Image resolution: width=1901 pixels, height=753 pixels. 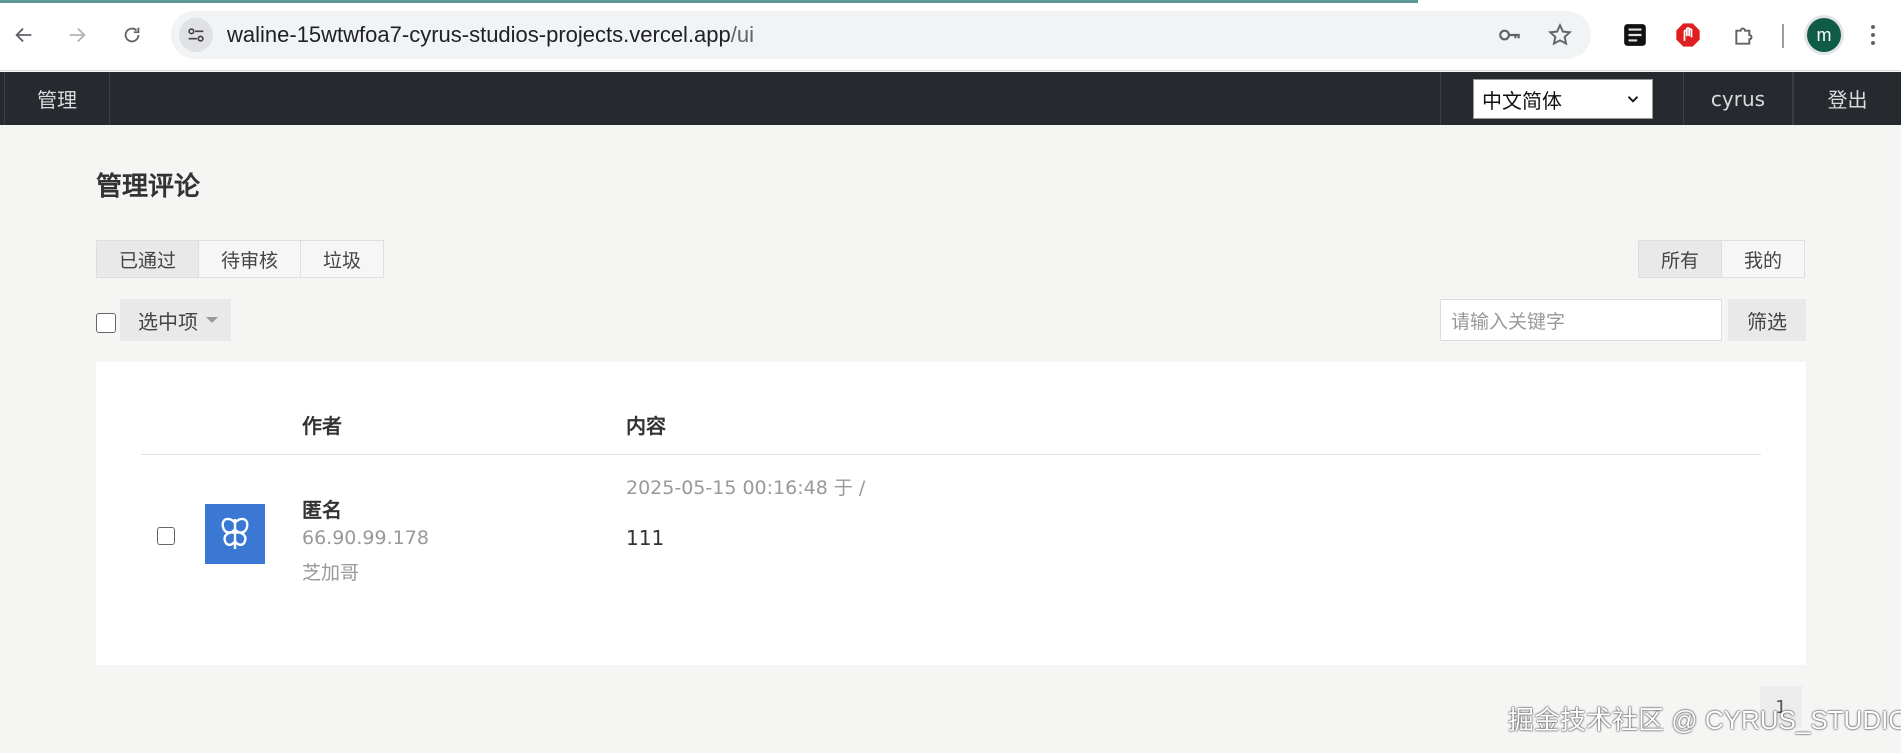 I want to click on reload-button, so click(x=132, y=35).